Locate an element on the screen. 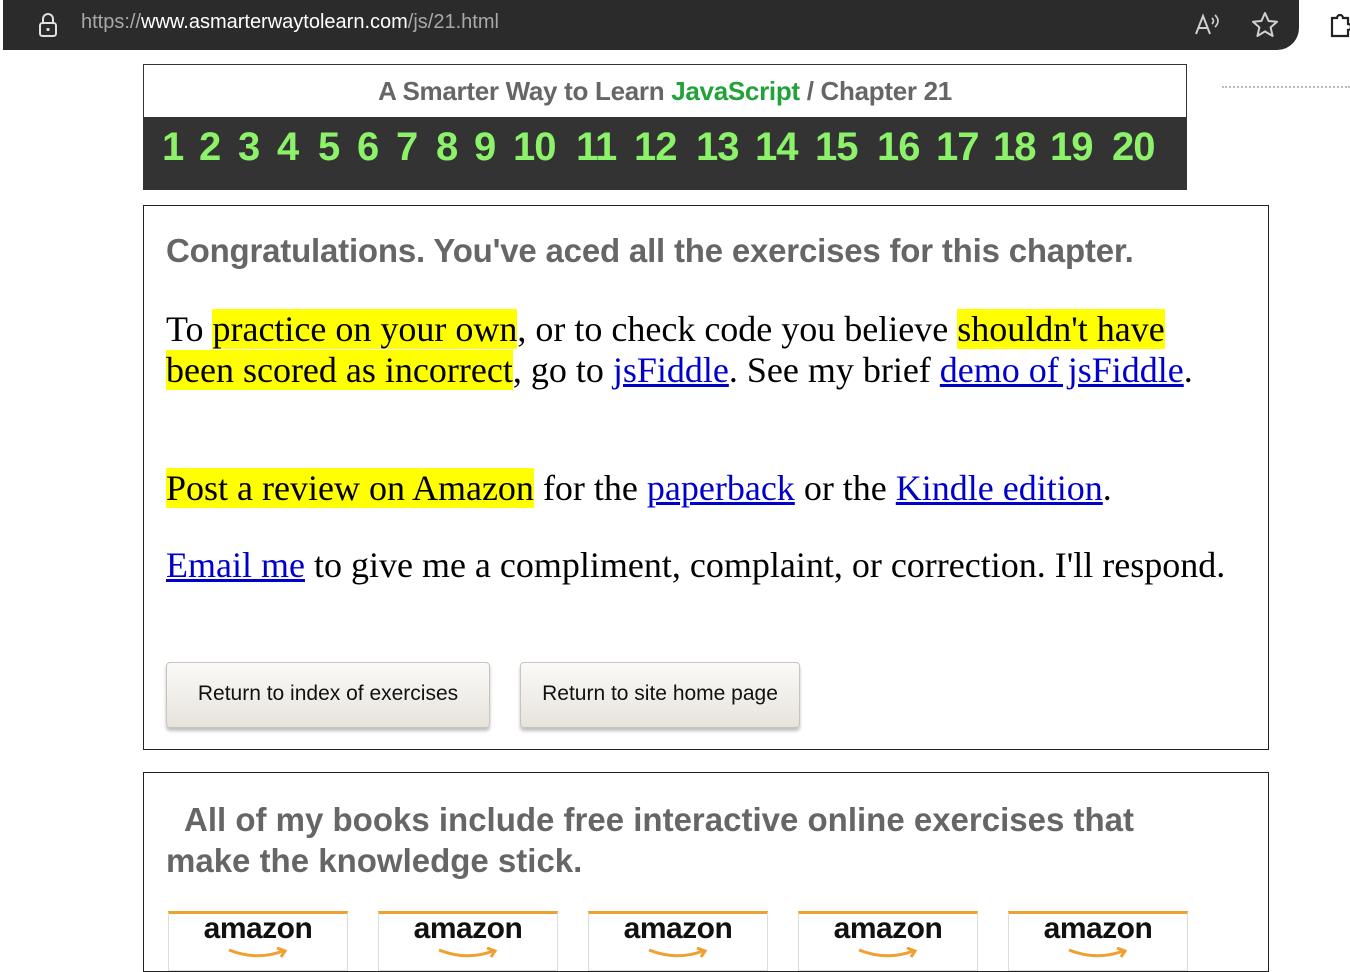 Image resolution: width=1350 pixels, height=972 pixels. favorite-star-icon is located at coordinates (1265, 25).